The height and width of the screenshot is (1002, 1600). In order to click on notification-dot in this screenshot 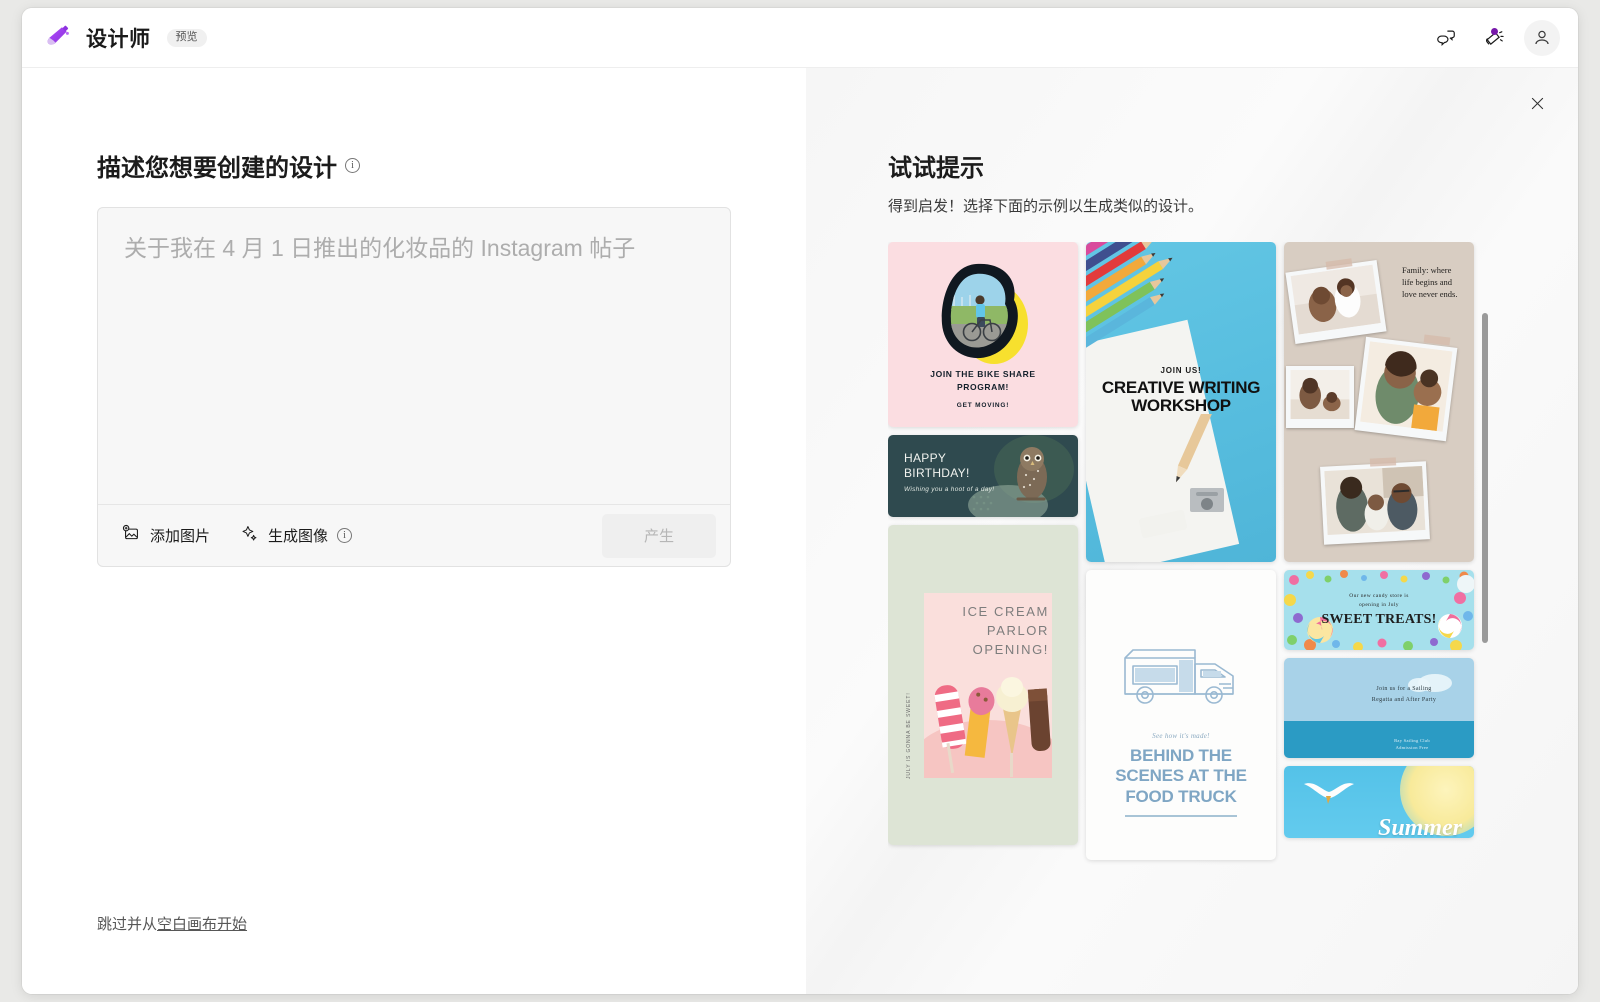, I will do `click(1494, 31)`.